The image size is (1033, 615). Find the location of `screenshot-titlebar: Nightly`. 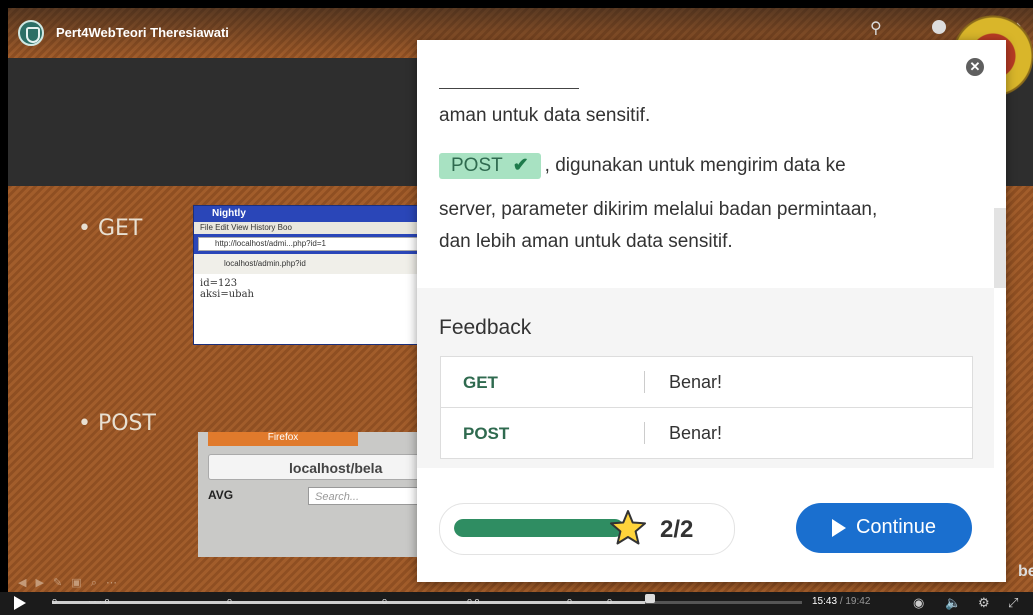

screenshot-titlebar: Nightly is located at coordinates (229, 213).